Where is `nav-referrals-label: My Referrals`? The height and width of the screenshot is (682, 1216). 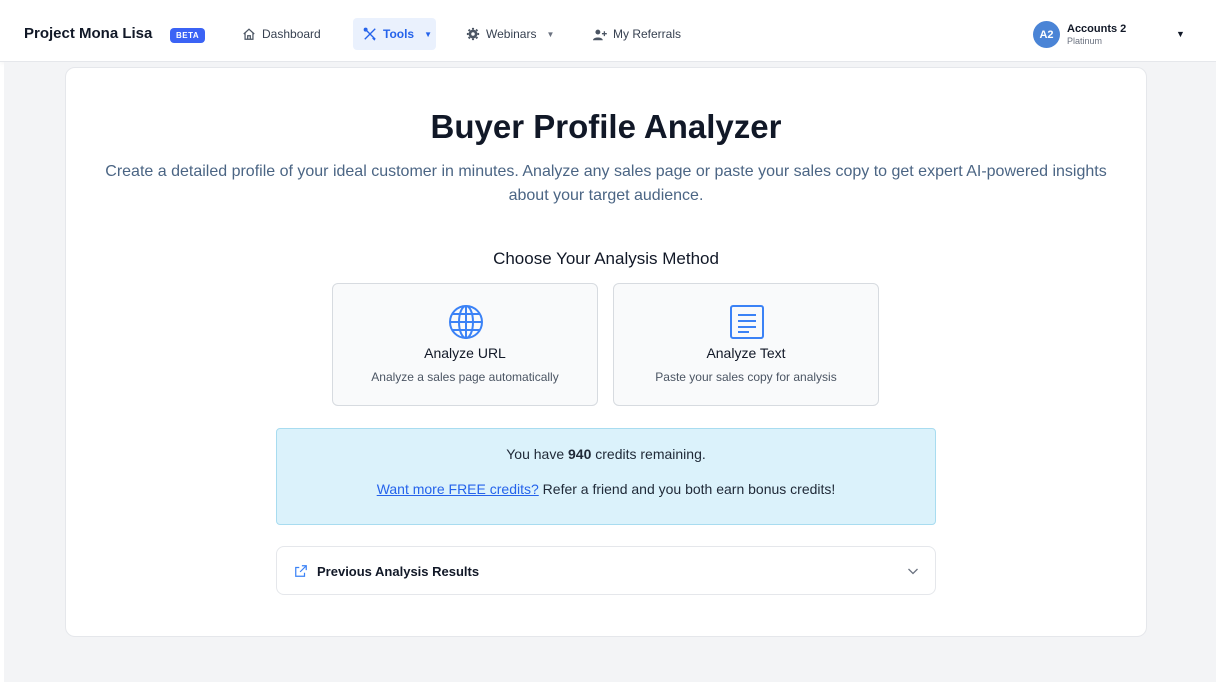
nav-referrals-label: My Referrals is located at coordinates (647, 34).